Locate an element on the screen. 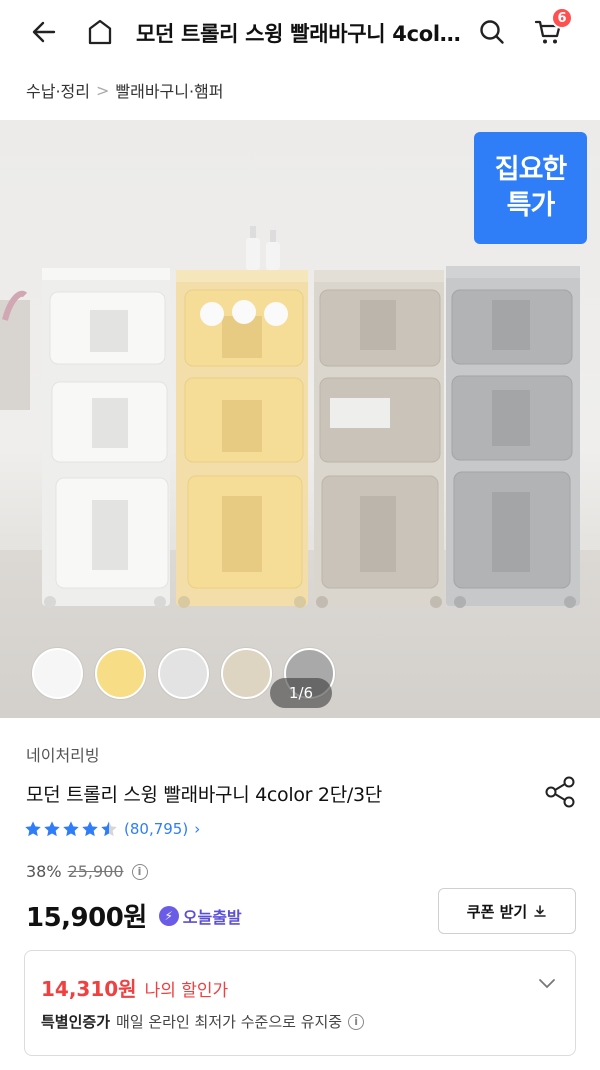 The height and width of the screenshot is (1070, 600). download-icon is located at coordinates (540, 911).